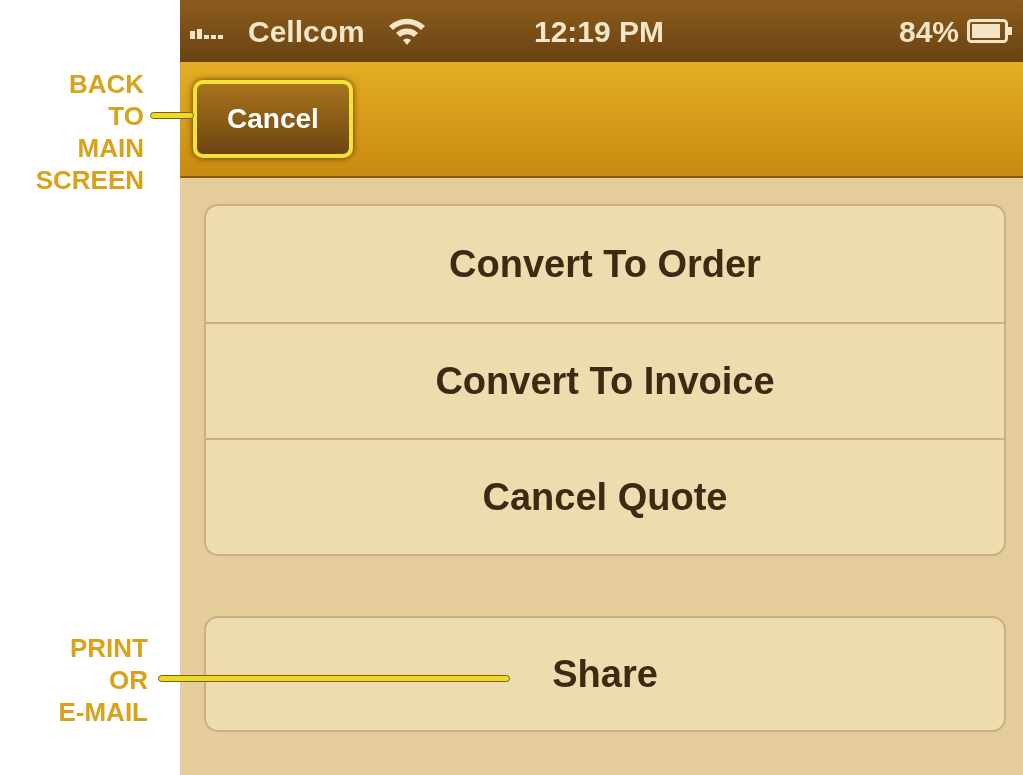 The height and width of the screenshot is (775, 1023). Describe the element at coordinates (928, 31) in the screenshot. I see `battery-percent: 84%` at that location.